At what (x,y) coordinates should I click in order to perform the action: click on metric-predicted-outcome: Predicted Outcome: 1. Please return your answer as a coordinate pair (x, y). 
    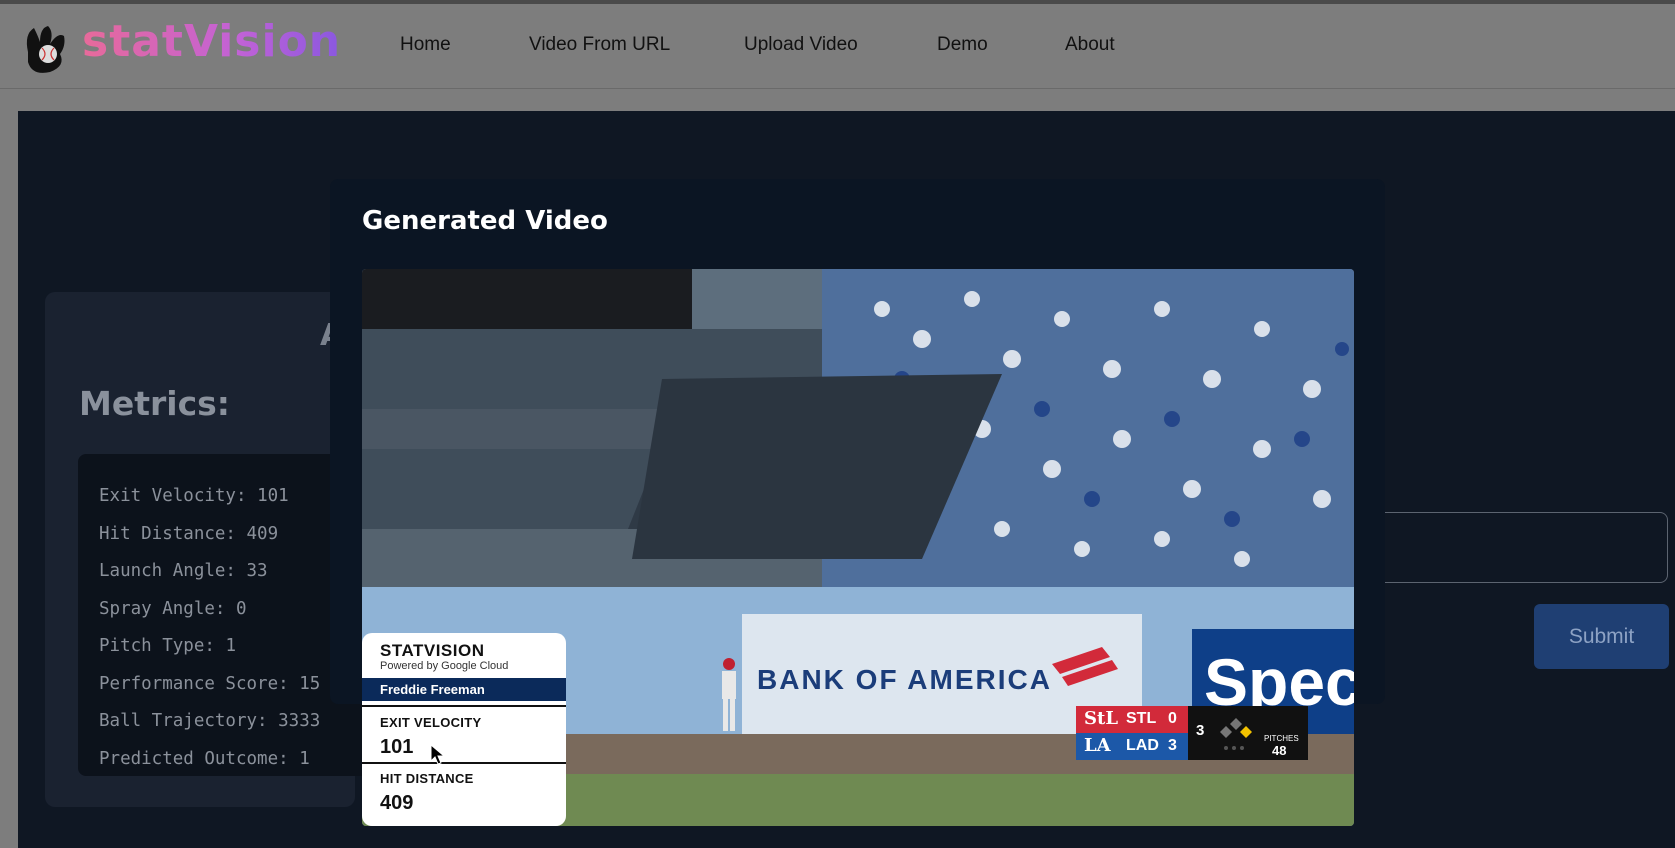
    Looking at the image, I should click on (204, 759).